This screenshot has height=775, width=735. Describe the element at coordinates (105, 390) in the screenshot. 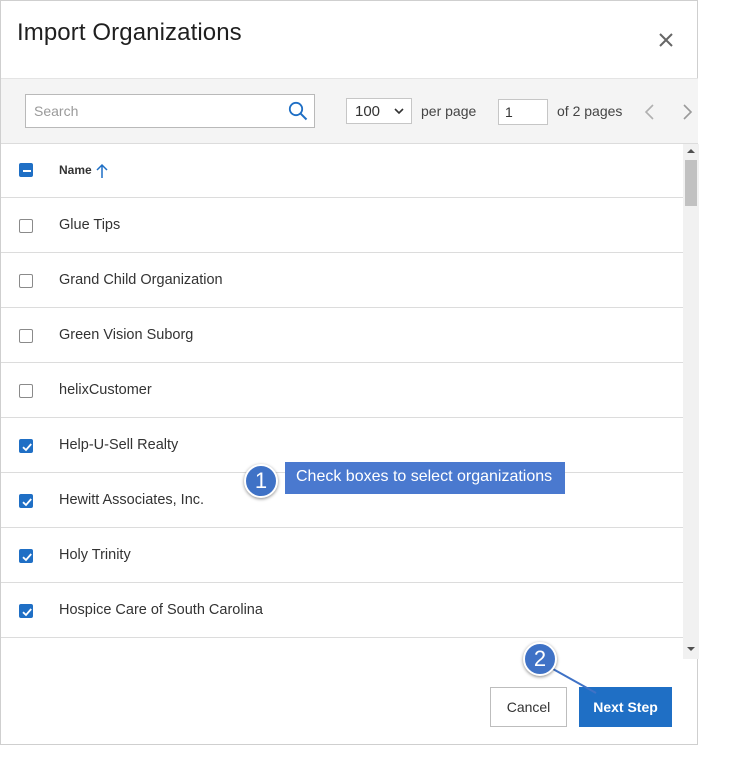

I see `organization-name: helixCustomer` at that location.